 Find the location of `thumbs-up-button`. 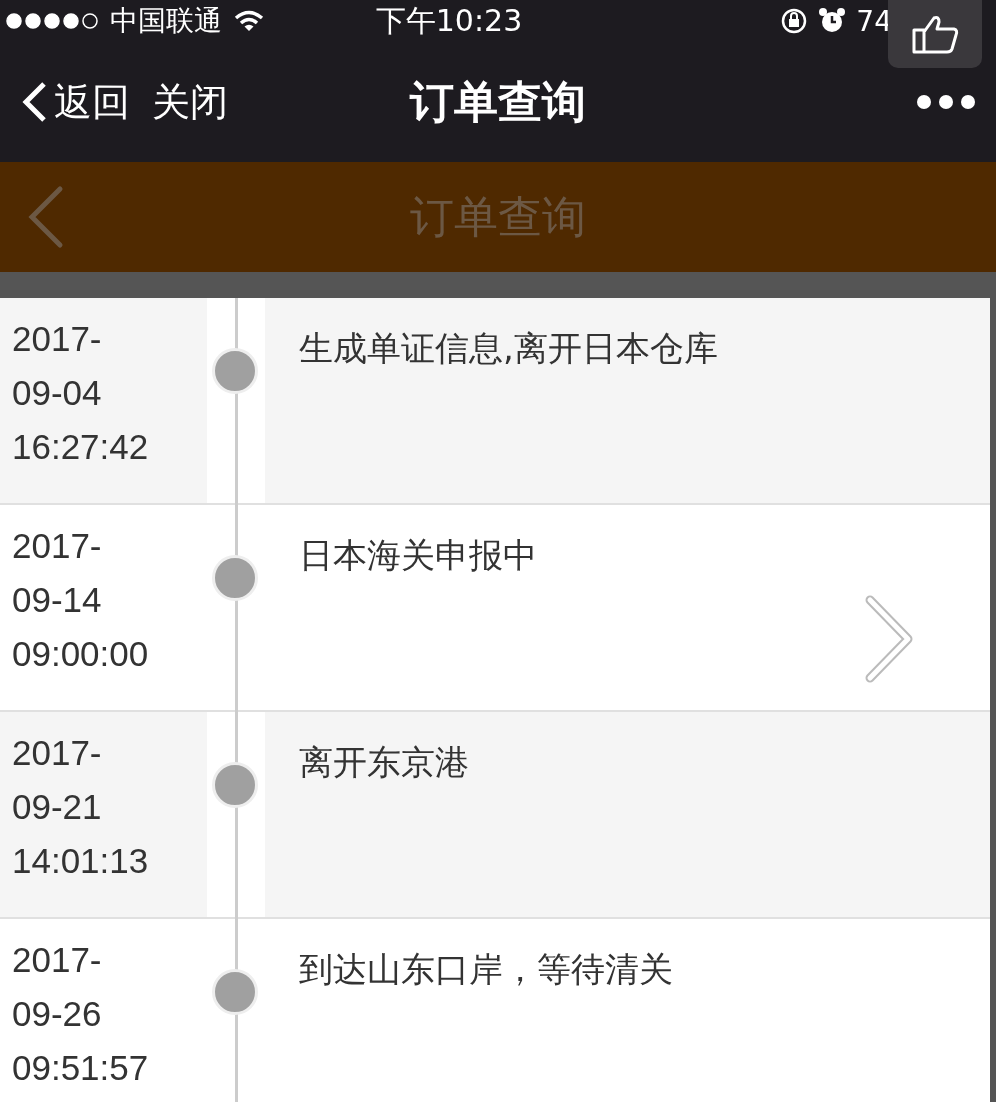

thumbs-up-button is located at coordinates (935, 34).